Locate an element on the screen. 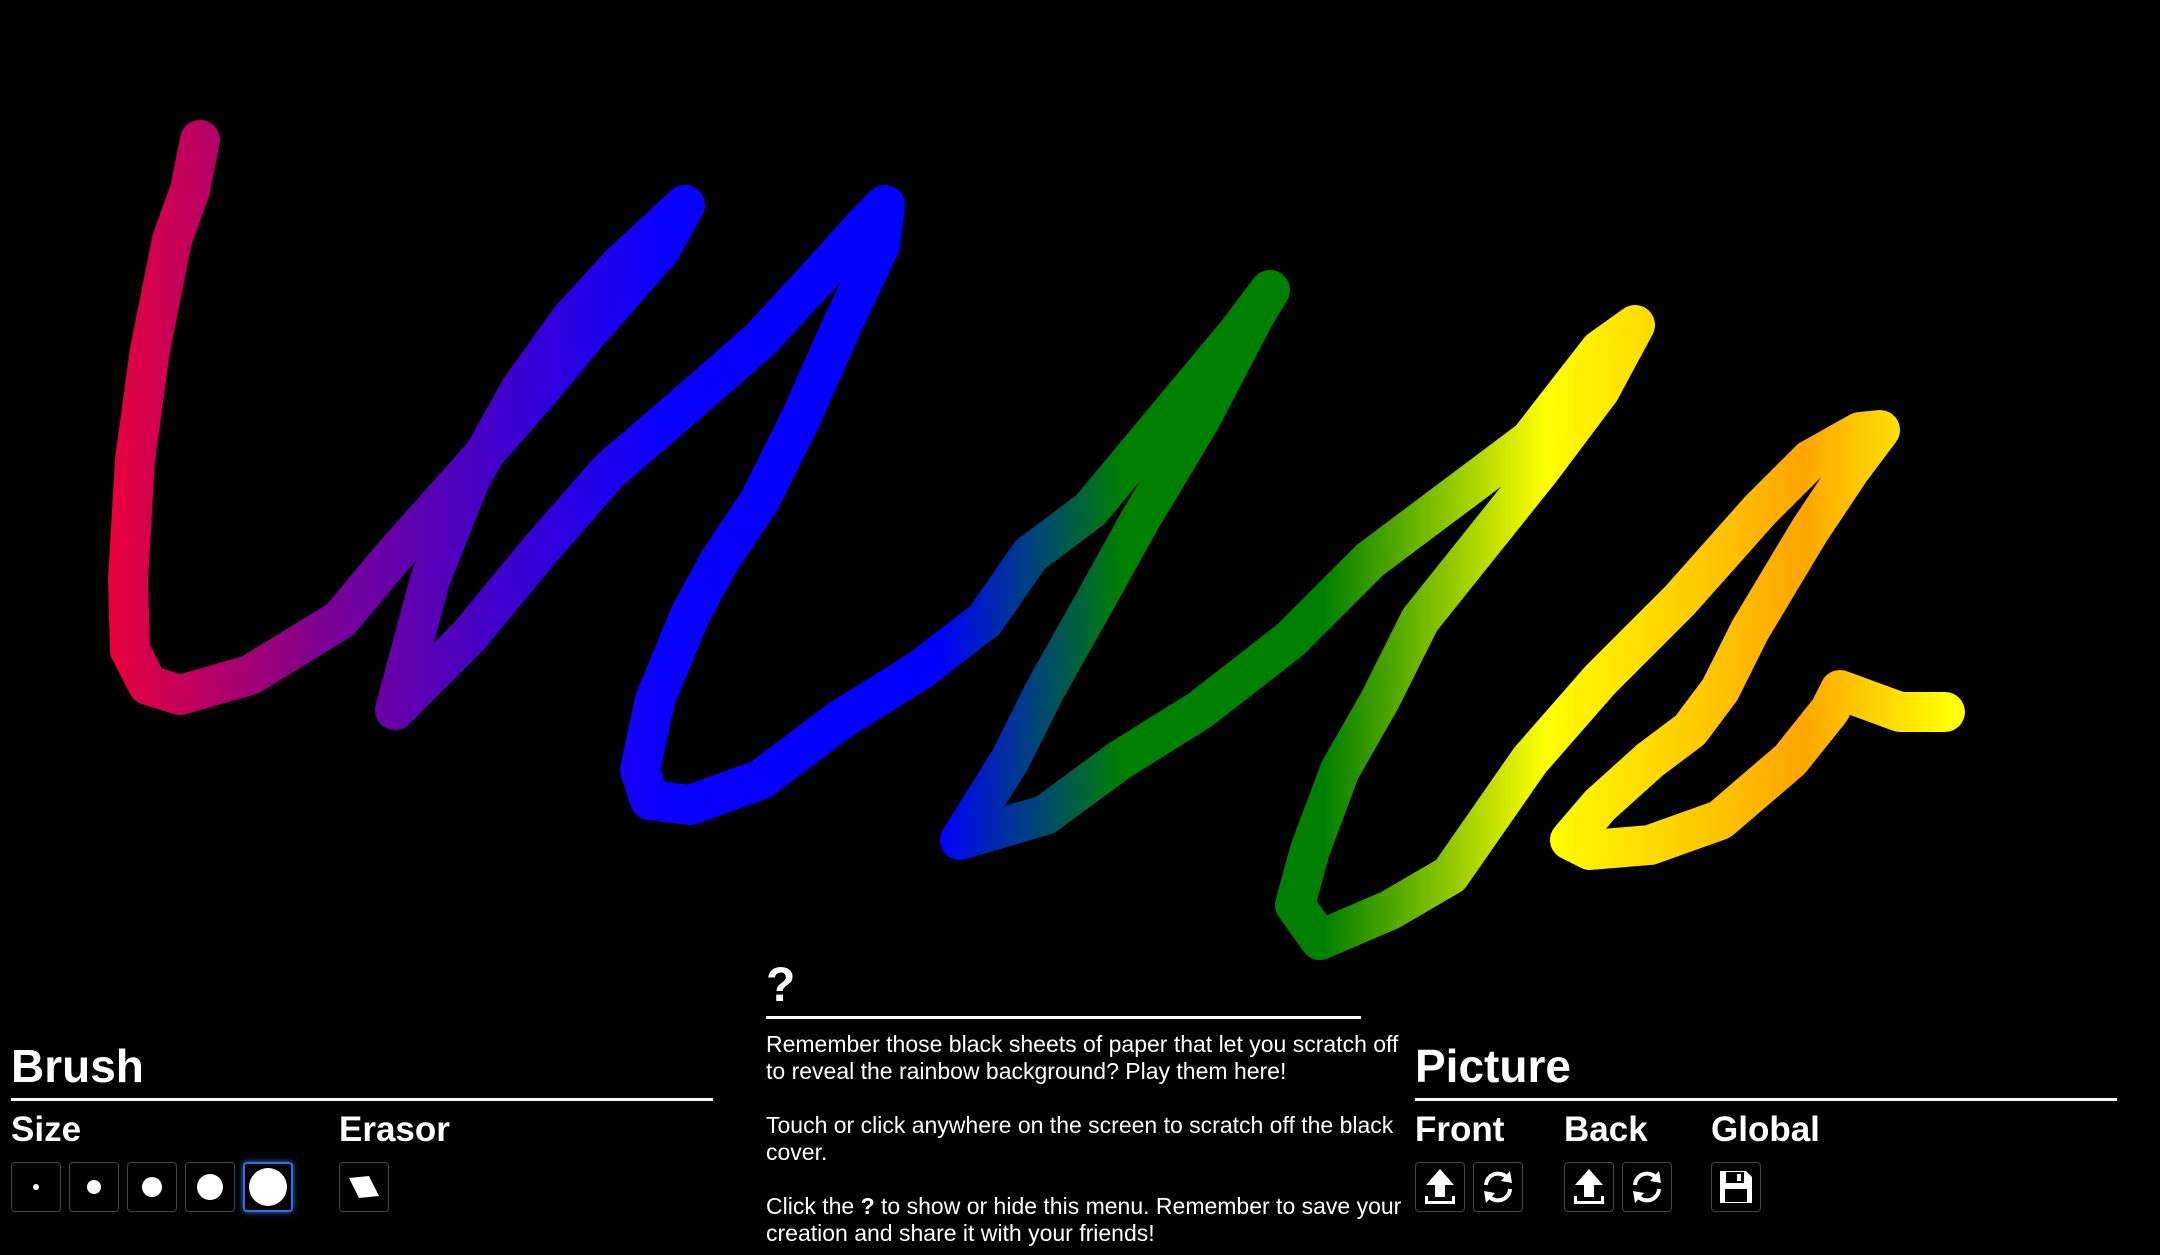  global-group: Global is located at coordinates (1765, 1161).